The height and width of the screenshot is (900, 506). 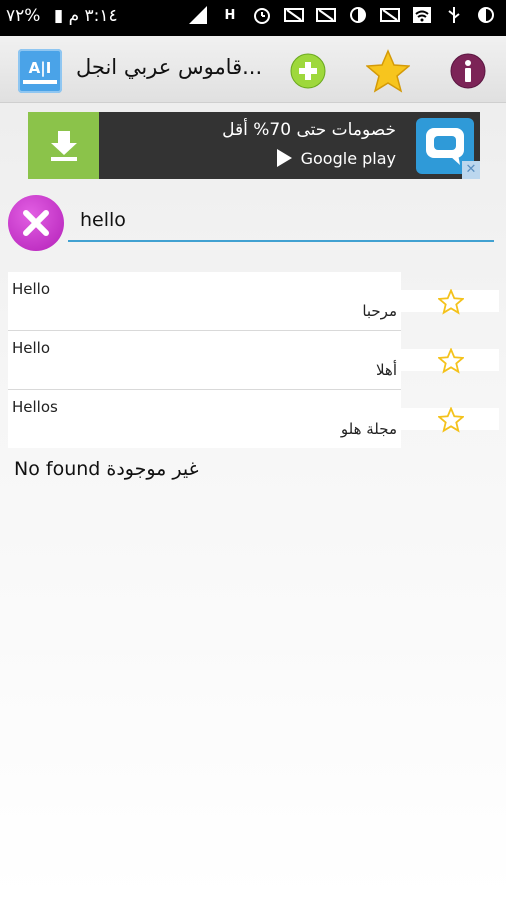 I want to click on clear-search-button, so click(x=36, y=223).